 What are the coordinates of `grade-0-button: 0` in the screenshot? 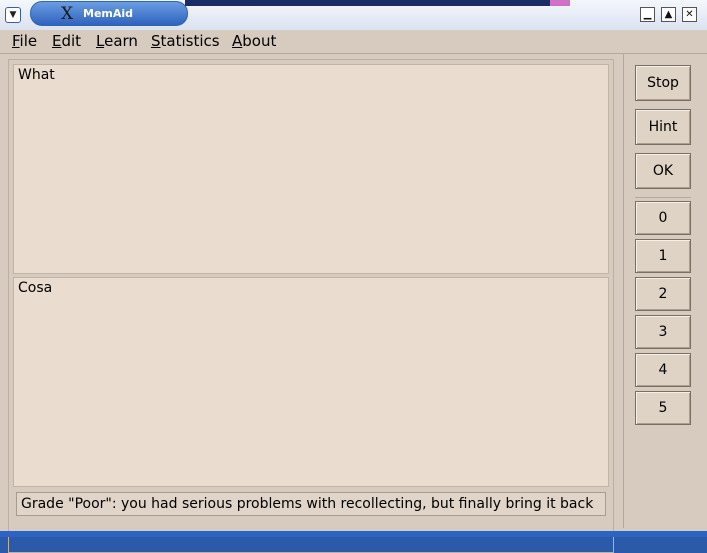 It's located at (663, 218).